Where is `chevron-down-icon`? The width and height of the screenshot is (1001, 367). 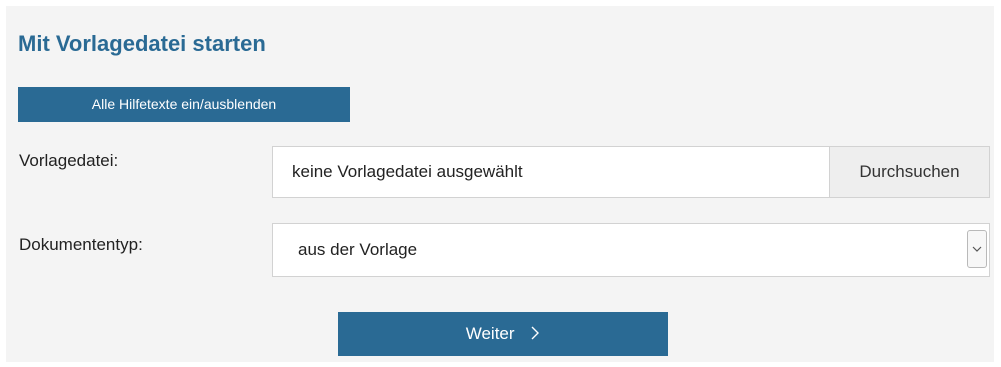 chevron-down-icon is located at coordinates (977, 249).